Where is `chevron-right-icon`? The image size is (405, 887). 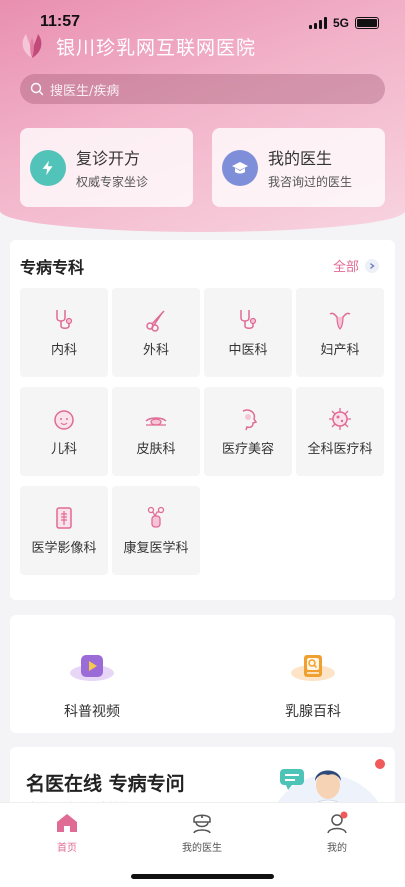
chevron-right-icon is located at coordinates (372, 265).